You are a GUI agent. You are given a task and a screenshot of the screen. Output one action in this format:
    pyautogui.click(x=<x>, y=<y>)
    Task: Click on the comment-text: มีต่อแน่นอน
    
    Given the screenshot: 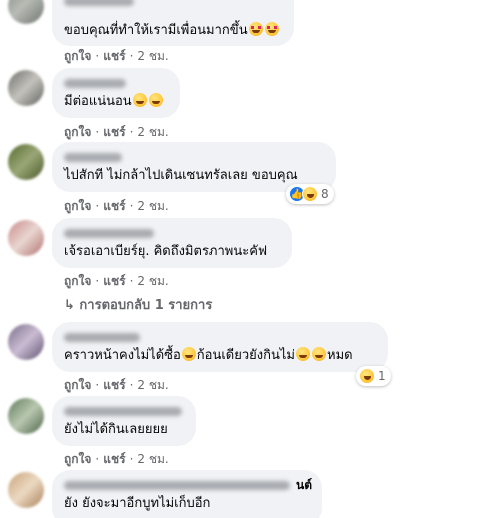 What is the action you would take?
    pyautogui.click(x=116, y=102)
    